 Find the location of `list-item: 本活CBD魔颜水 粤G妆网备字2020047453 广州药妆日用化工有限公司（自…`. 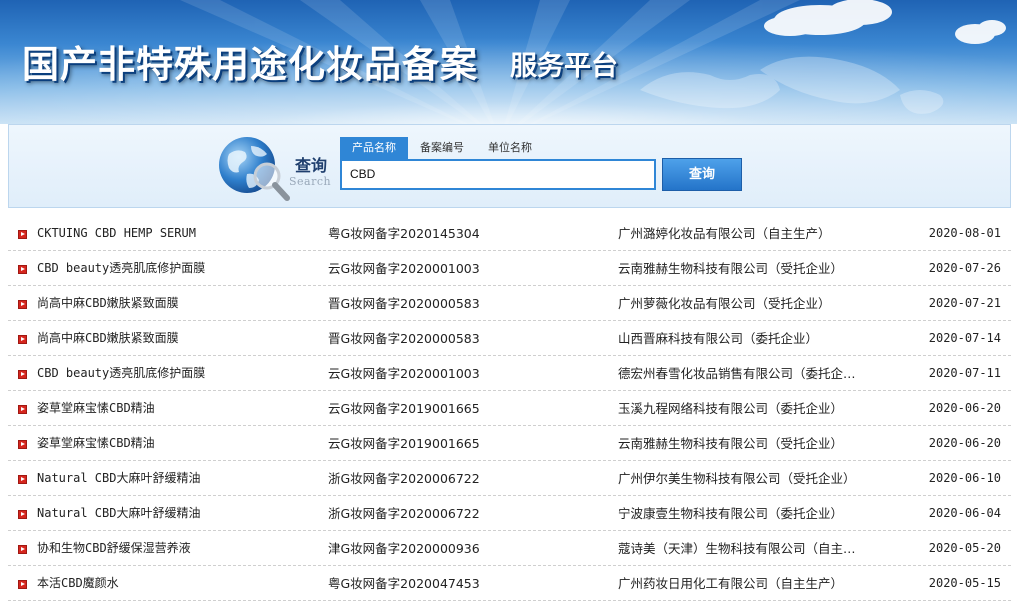

list-item: 本活CBD魔颜水 粤G妆网备字2020047453 广州药妆日用化工有限公司（自… is located at coordinates (509, 583).